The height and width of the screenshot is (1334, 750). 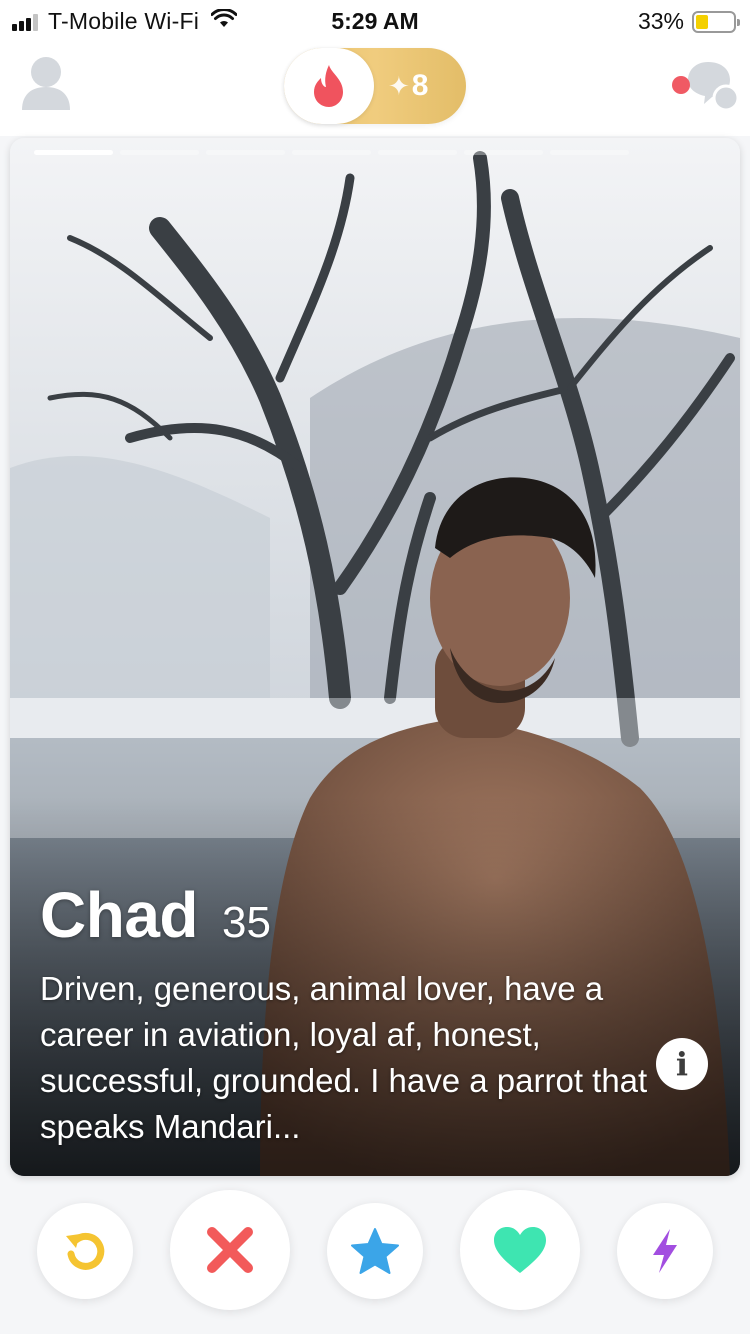 I want to click on boost-count: 8, so click(x=420, y=85).